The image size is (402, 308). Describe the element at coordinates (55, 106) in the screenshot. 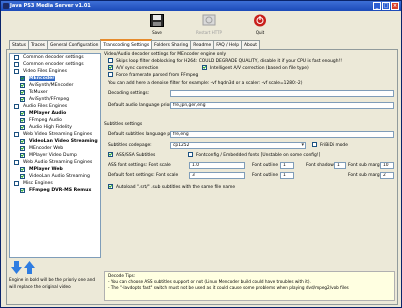

I see `tree-item: Audio Files Engines` at that location.